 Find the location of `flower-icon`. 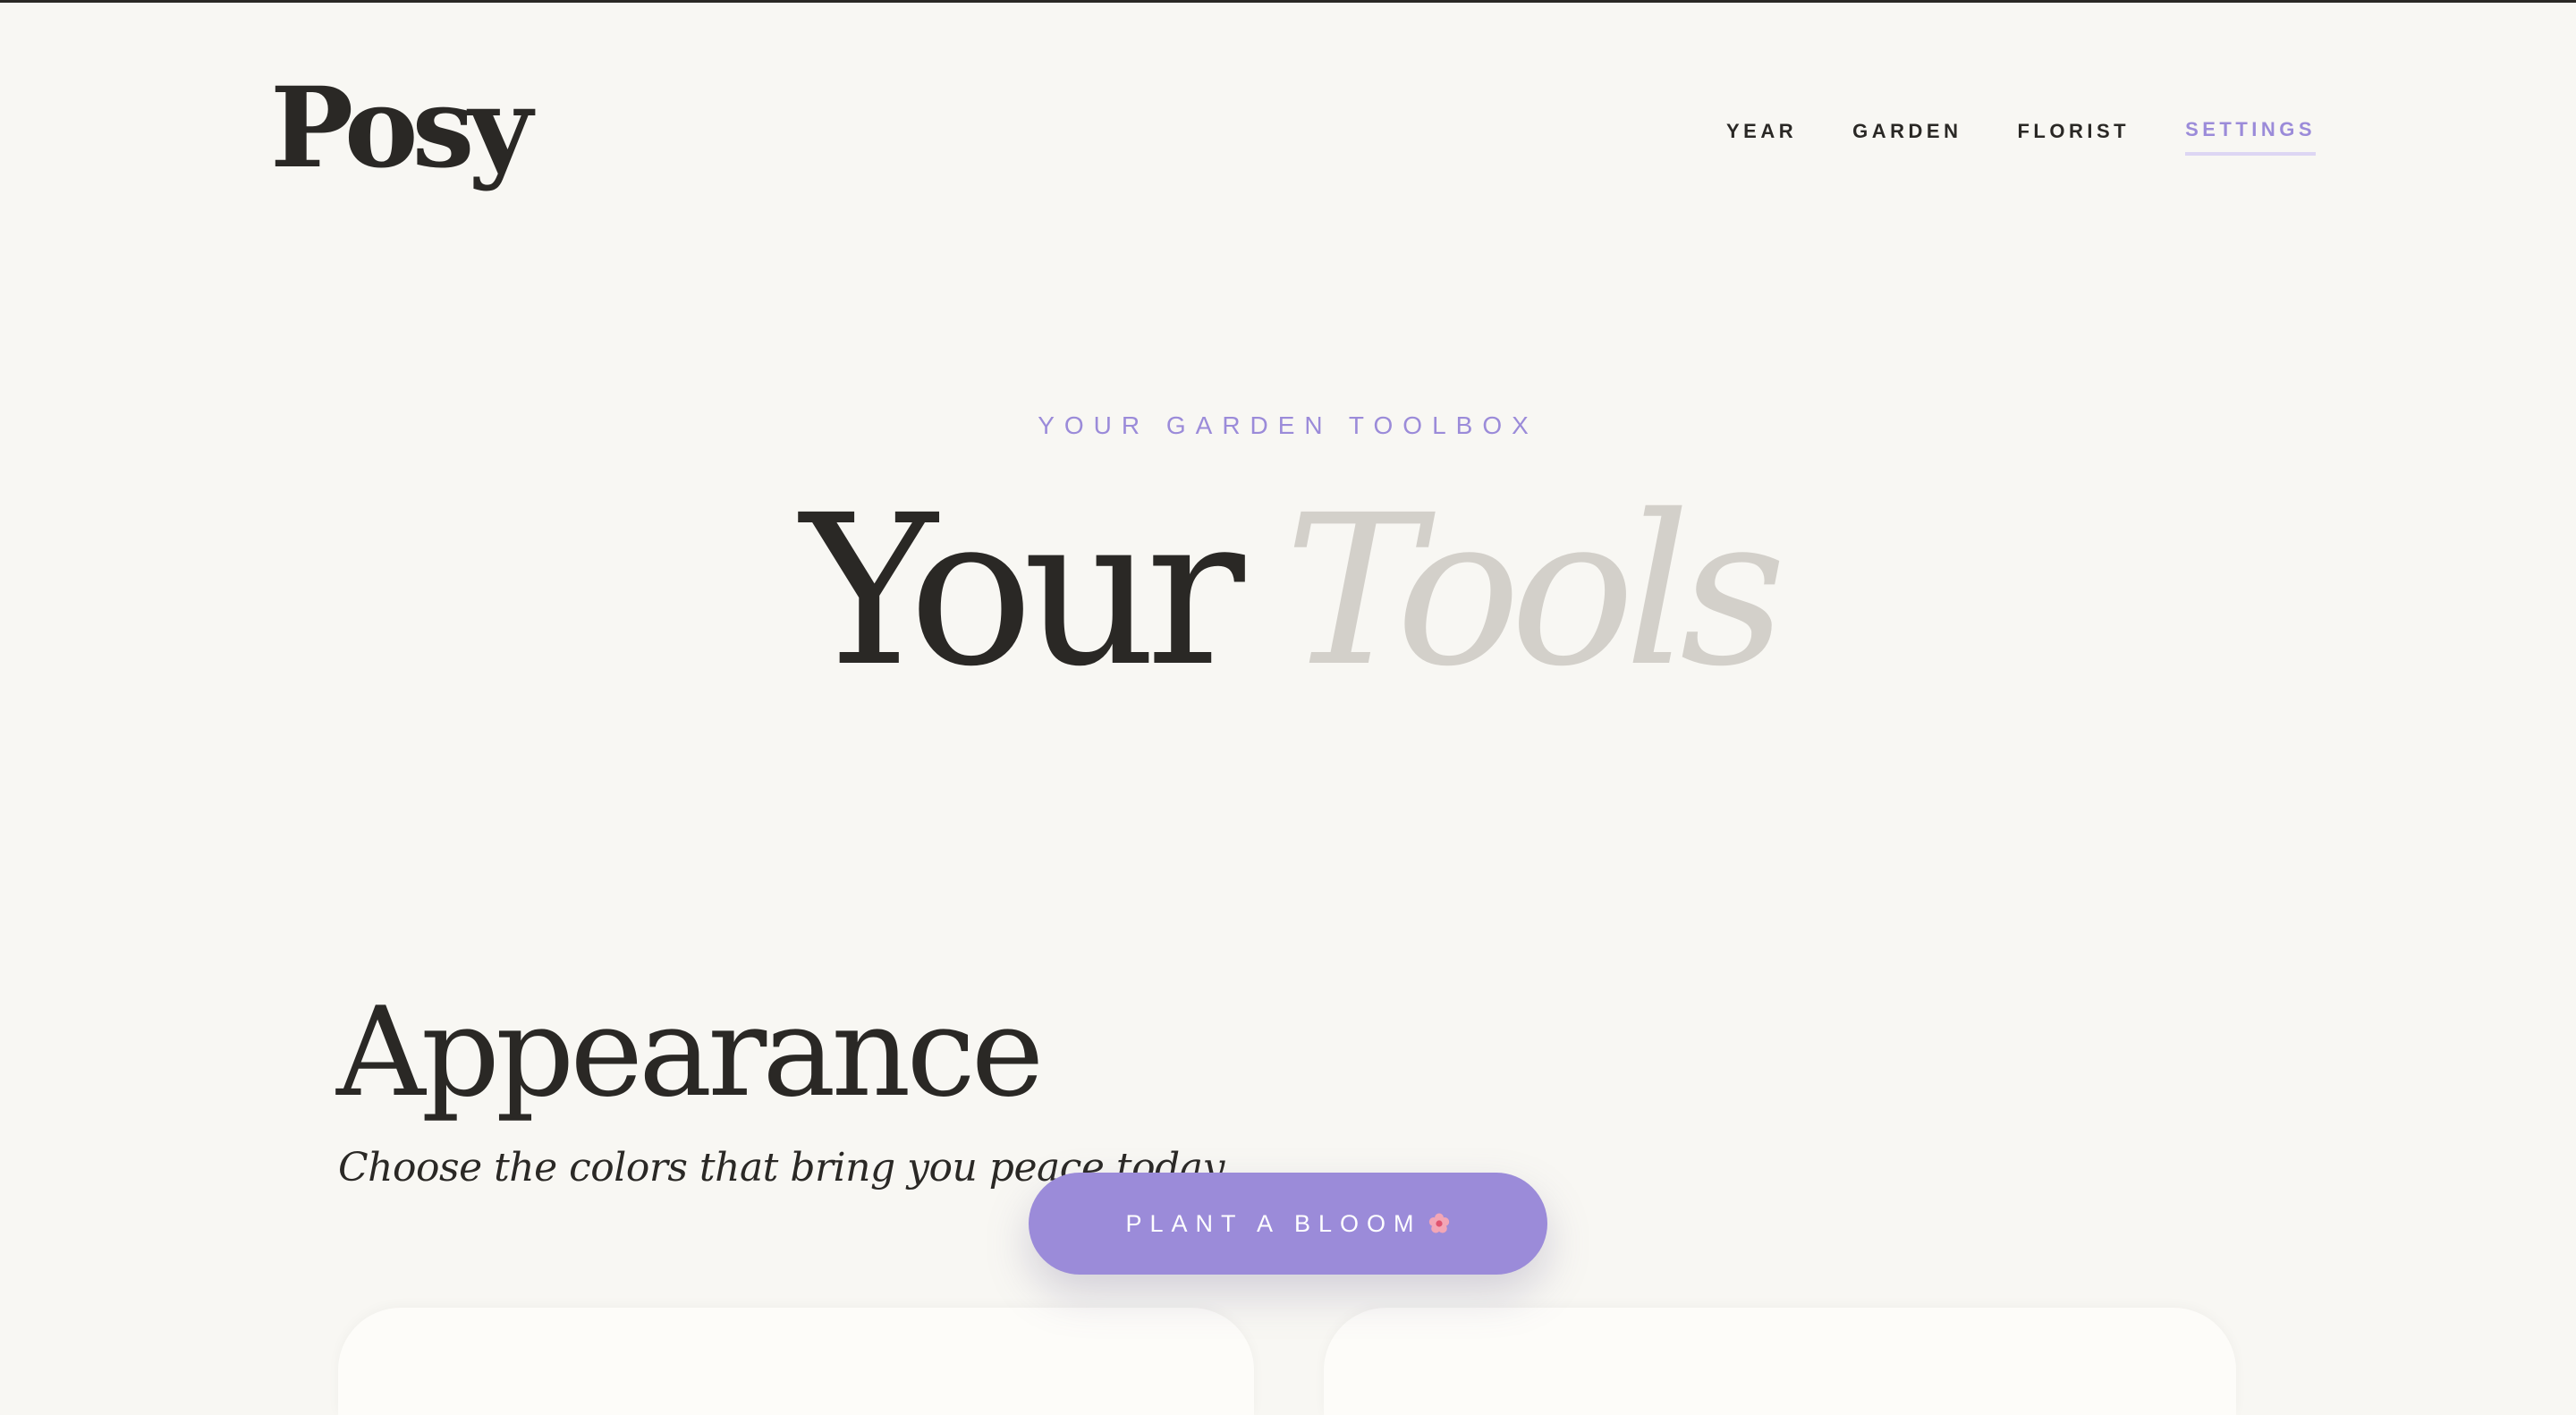

flower-icon is located at coordinates (1439, 1223).